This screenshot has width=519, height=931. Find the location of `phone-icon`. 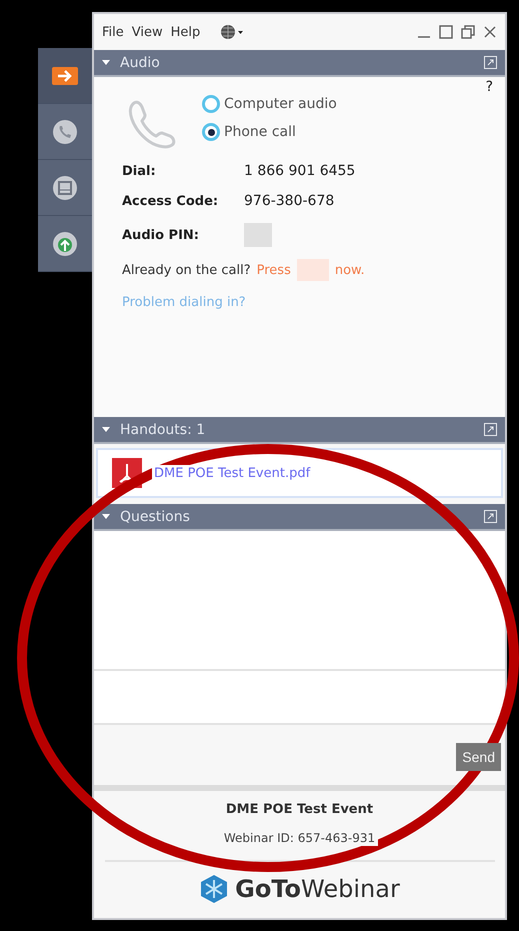

phone-icon is located at coordinates (65, 131).